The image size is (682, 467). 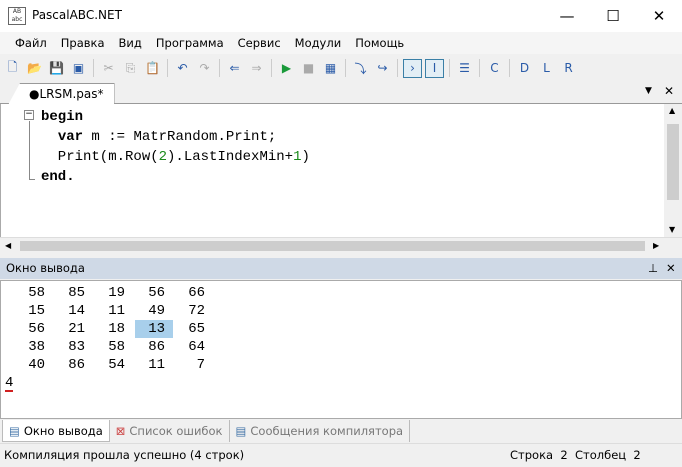 What do you see at coordinates (286, 68) in the screenshot?
I see `run-icon: ▶` at bounding box center [286, 68].